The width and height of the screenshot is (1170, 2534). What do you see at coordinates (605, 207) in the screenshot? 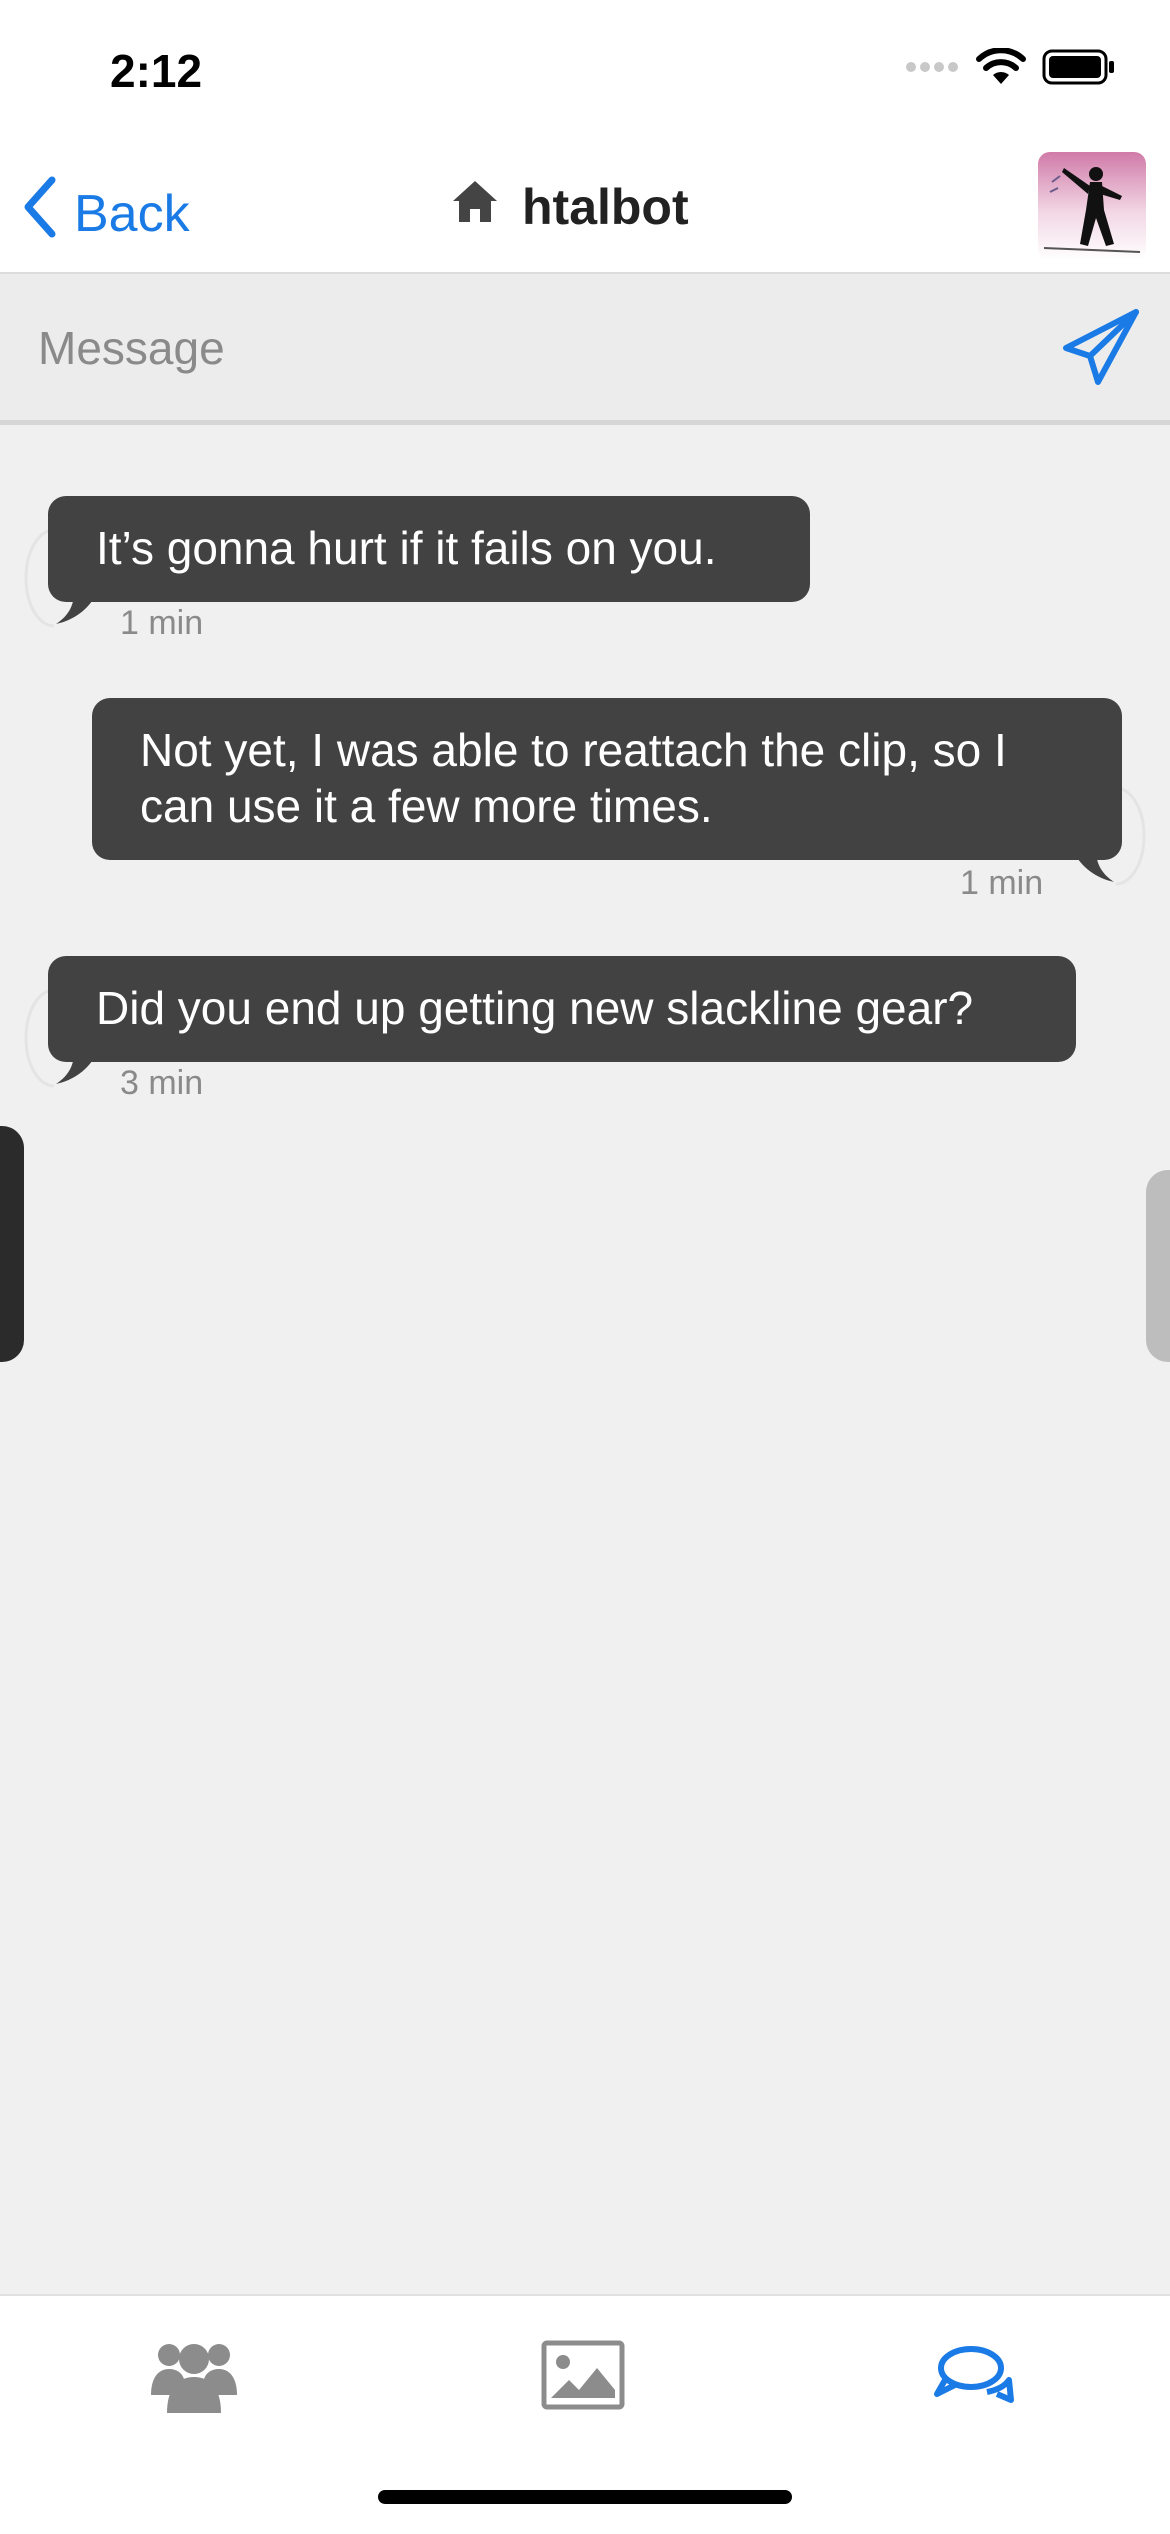
I see `contact-name: htalbot` at bounding box center [605, 207].